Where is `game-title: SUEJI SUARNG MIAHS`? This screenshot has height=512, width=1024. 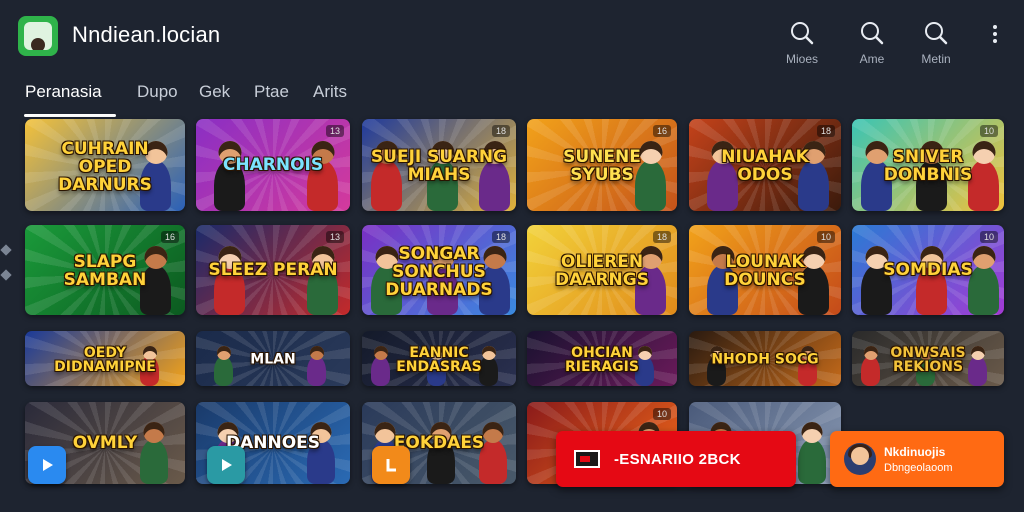
game-title: SUEJI SUARNG MIAHS is located at coordinates (439, 165).